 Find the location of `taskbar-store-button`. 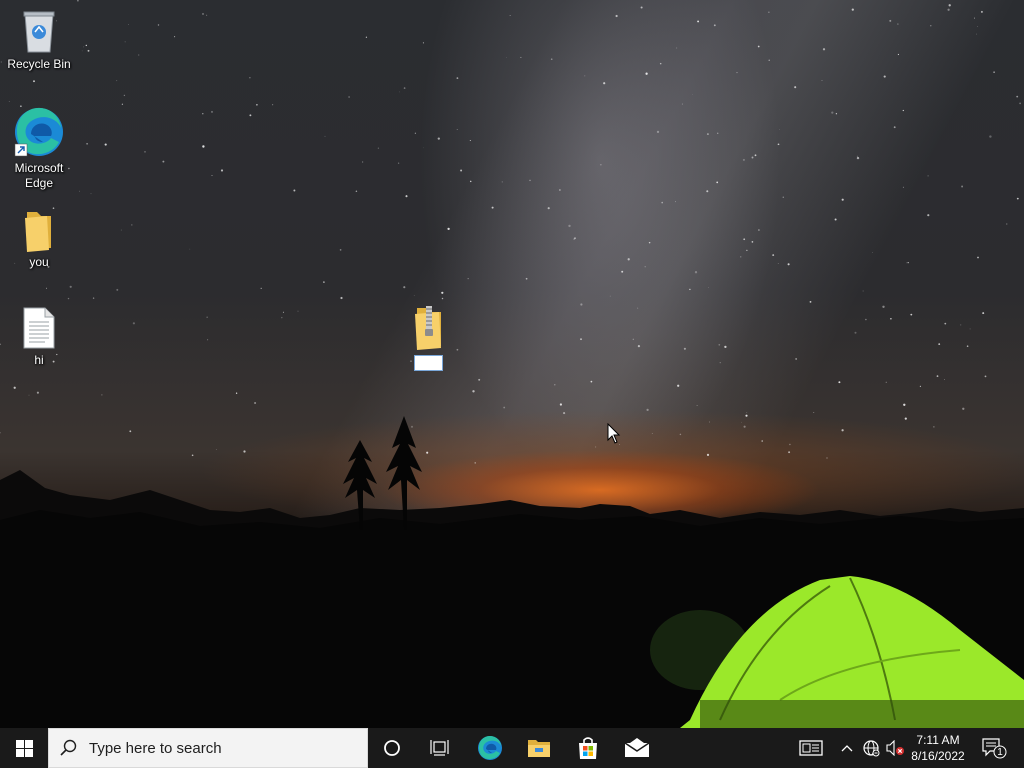

taskbar-store-button is located at coordinates (588, 748).